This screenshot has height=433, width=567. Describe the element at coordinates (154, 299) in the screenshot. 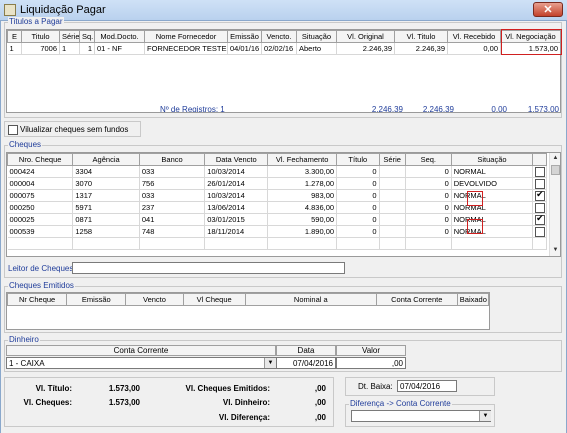

I see `emitidos-col-header: Vencto` at that location.